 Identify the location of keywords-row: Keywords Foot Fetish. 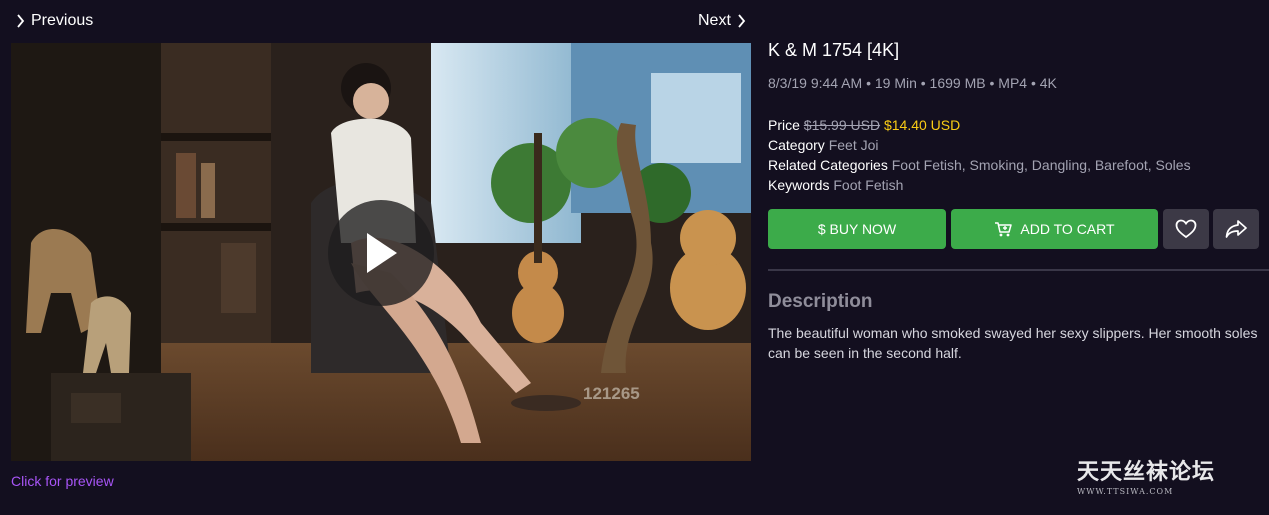
(979, 185).